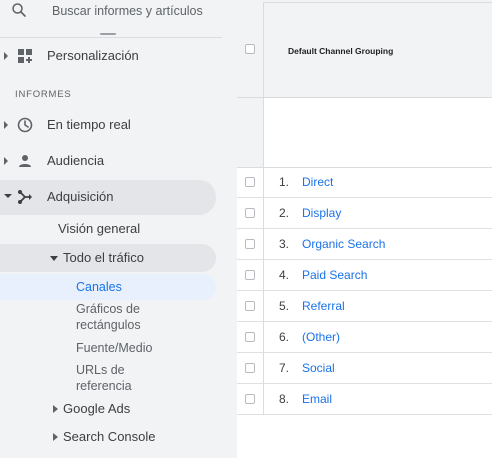 Image resolution: width=492 pixels, height=458 pixels. I want to click on table-row: 3. Organic Search, so click(364, 244).